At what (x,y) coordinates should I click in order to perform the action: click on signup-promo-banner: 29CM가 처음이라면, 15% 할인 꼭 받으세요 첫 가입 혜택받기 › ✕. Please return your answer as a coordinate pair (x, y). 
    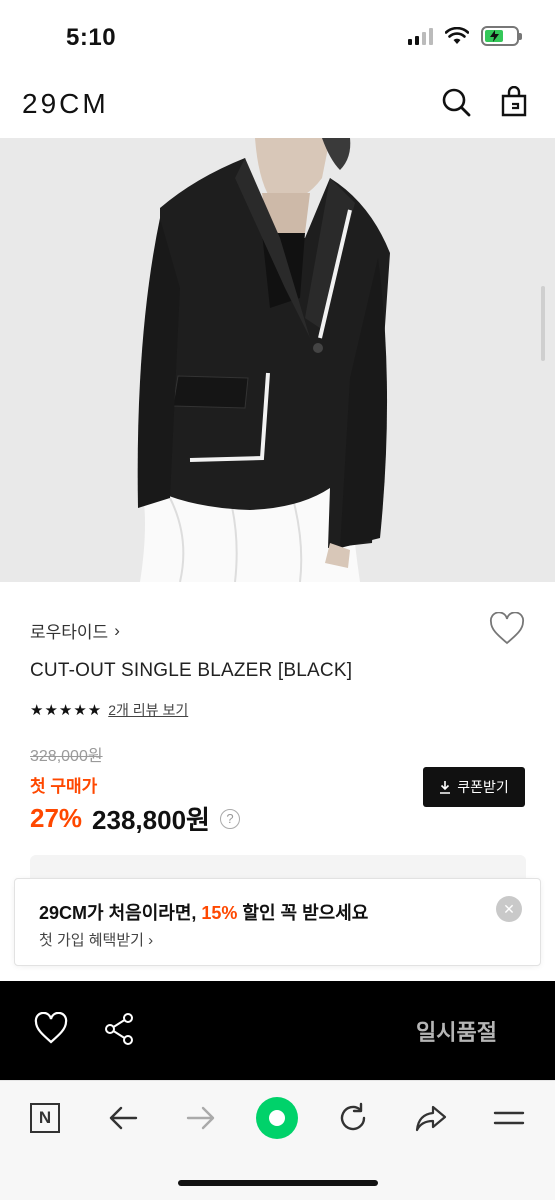
    Looking at the image, I should click on (277, 922).